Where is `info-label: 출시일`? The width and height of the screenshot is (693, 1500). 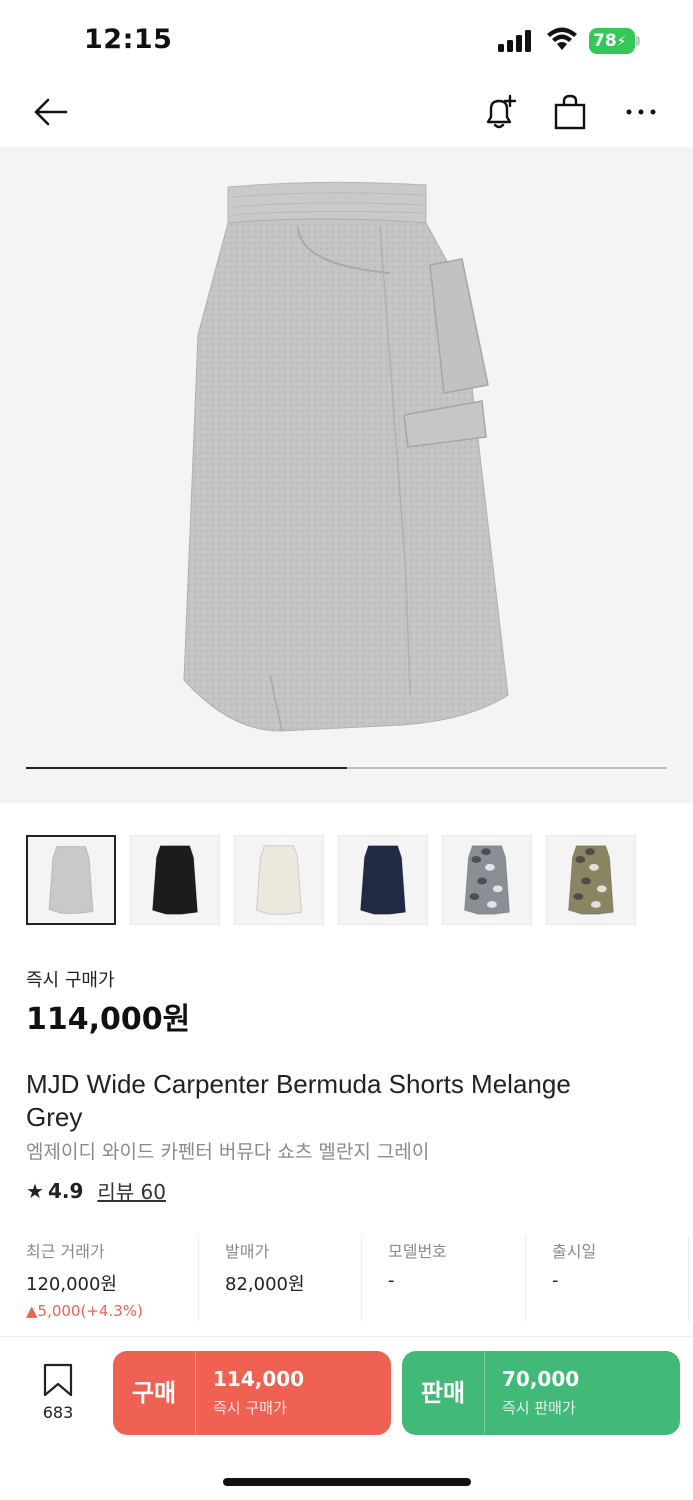 info-label: 출시일 is located at coordinates (574, 1251).